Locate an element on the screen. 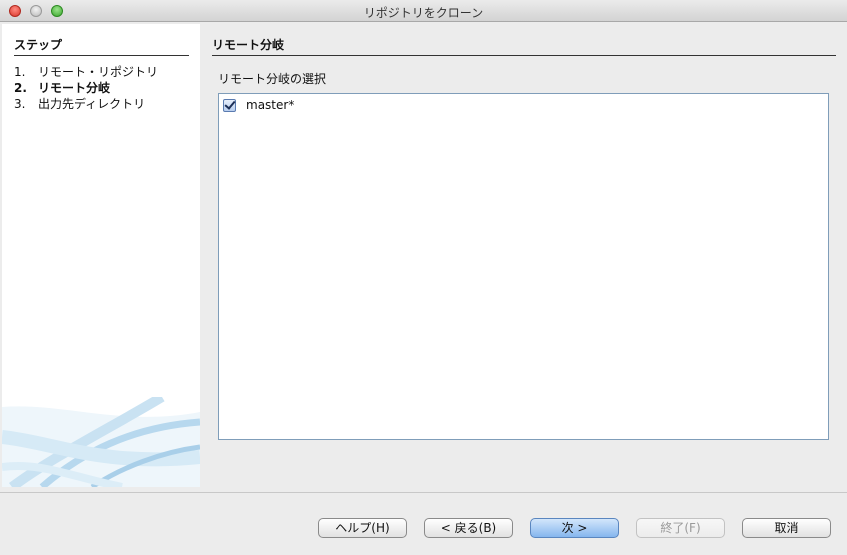 The height and width of the screenshot is (555, 847). next-button: 次 > is located at coordinates (574, 528).